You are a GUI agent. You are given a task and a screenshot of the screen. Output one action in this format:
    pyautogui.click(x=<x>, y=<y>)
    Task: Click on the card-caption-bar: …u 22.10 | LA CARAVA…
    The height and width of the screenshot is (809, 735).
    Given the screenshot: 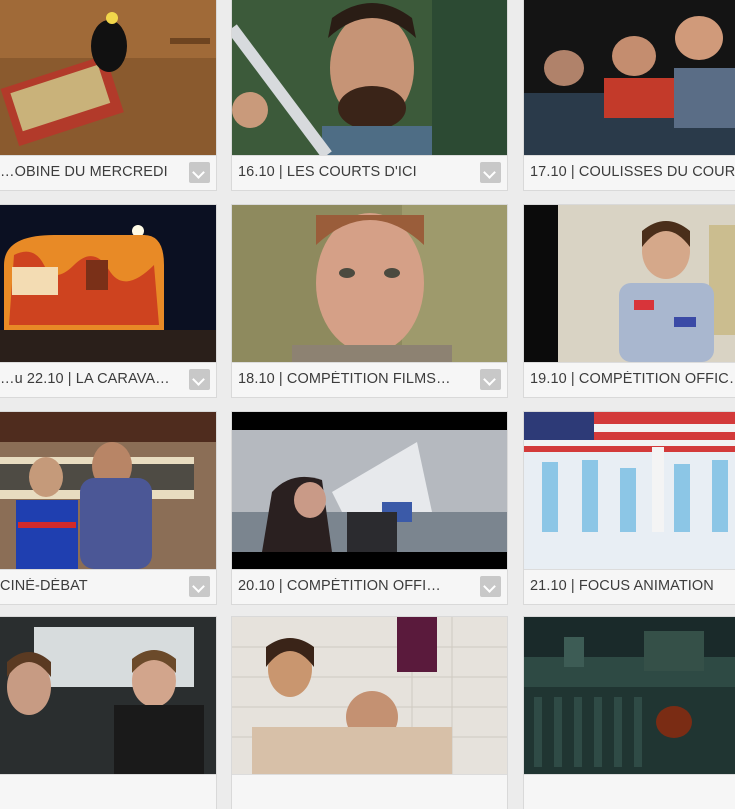 What is the action you would take?
    pyautogui.click(x=108, y=379)
    